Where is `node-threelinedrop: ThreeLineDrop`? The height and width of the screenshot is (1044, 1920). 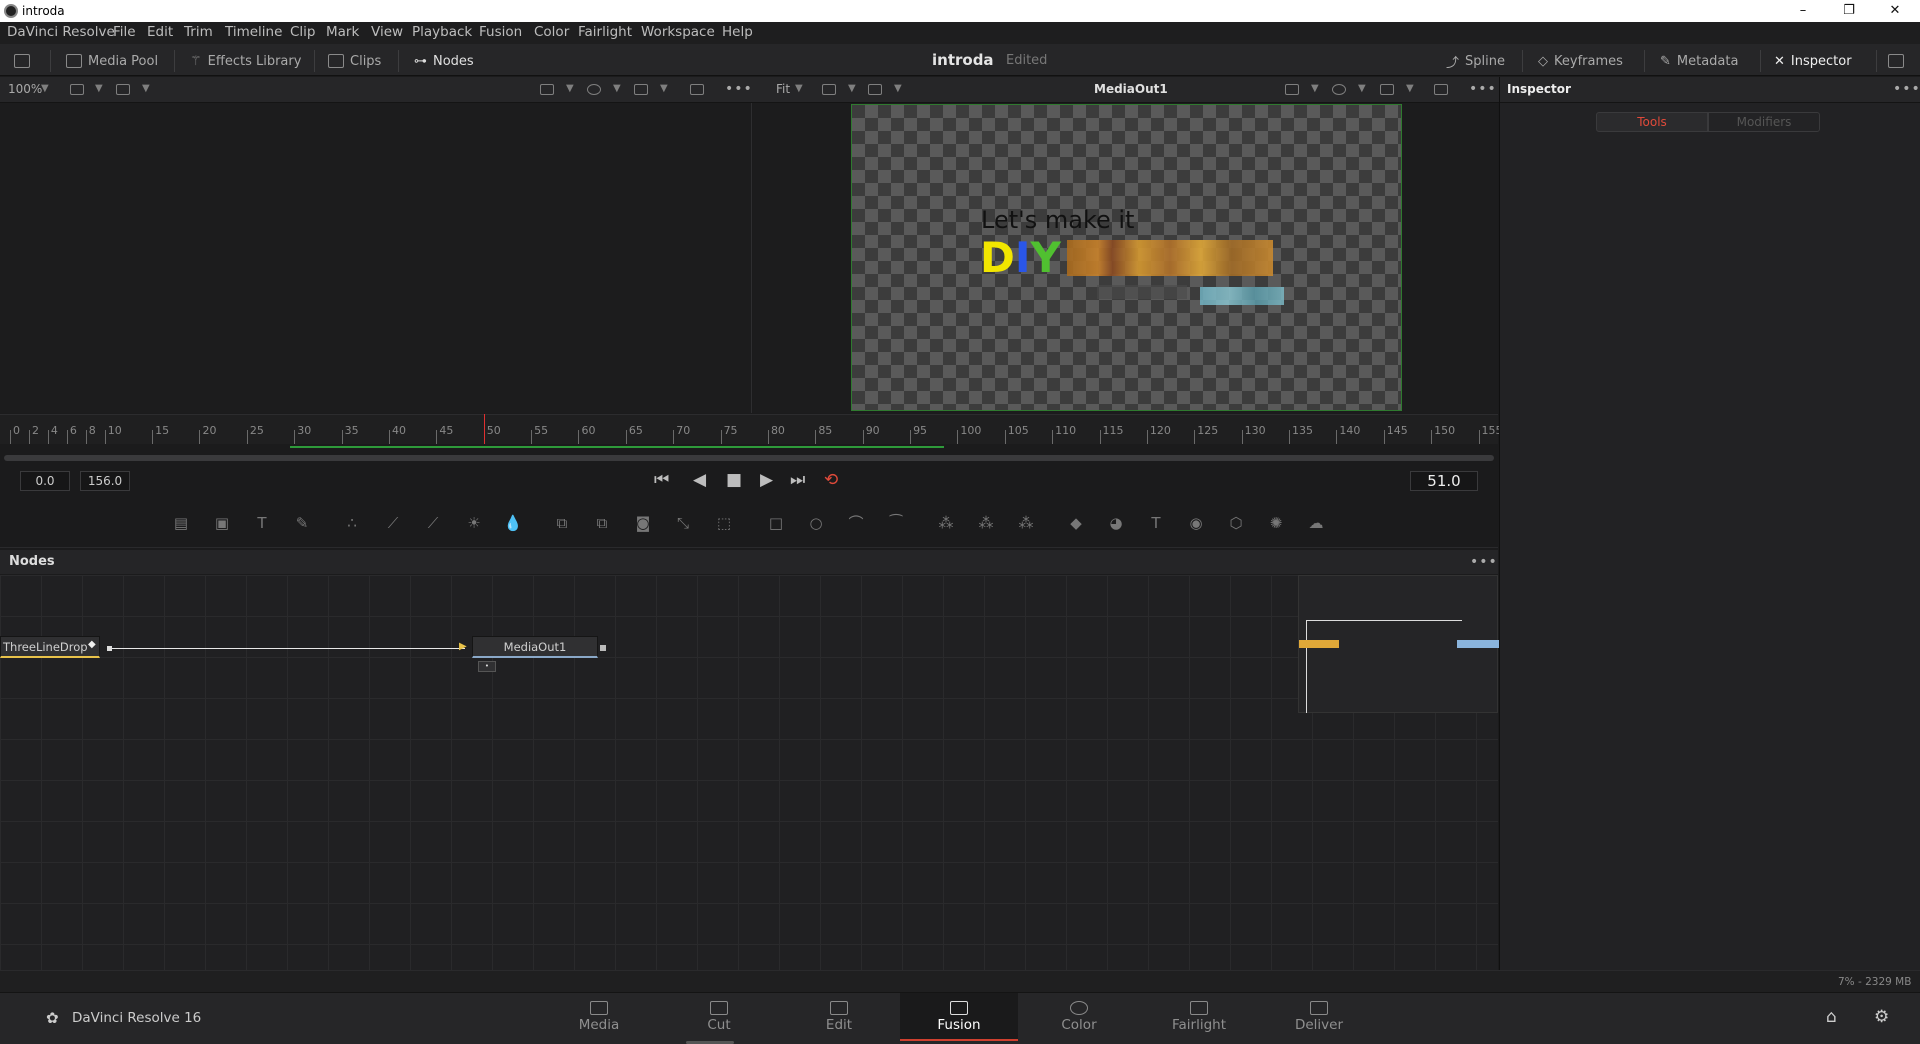 node-threelinedrop: ThreeLineDrop is located at coordinates (50, 647).